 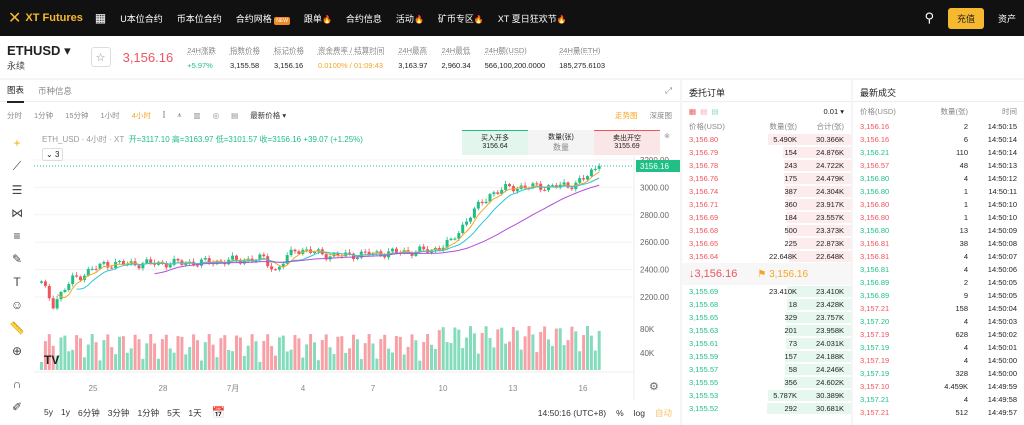 What do you see at coordinates (141, 115) in the screenshot?
I see `interval-4: 4小时` at bounding box center [141, 115].